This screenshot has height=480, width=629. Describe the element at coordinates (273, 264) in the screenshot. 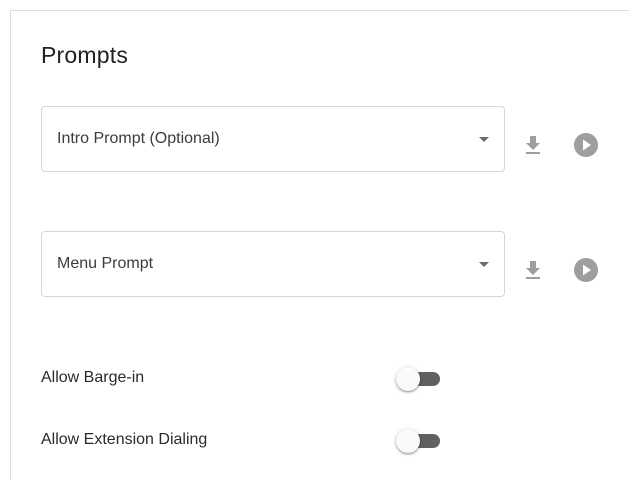

I see `menu-prompt-select: Menu Prompt` at that location.